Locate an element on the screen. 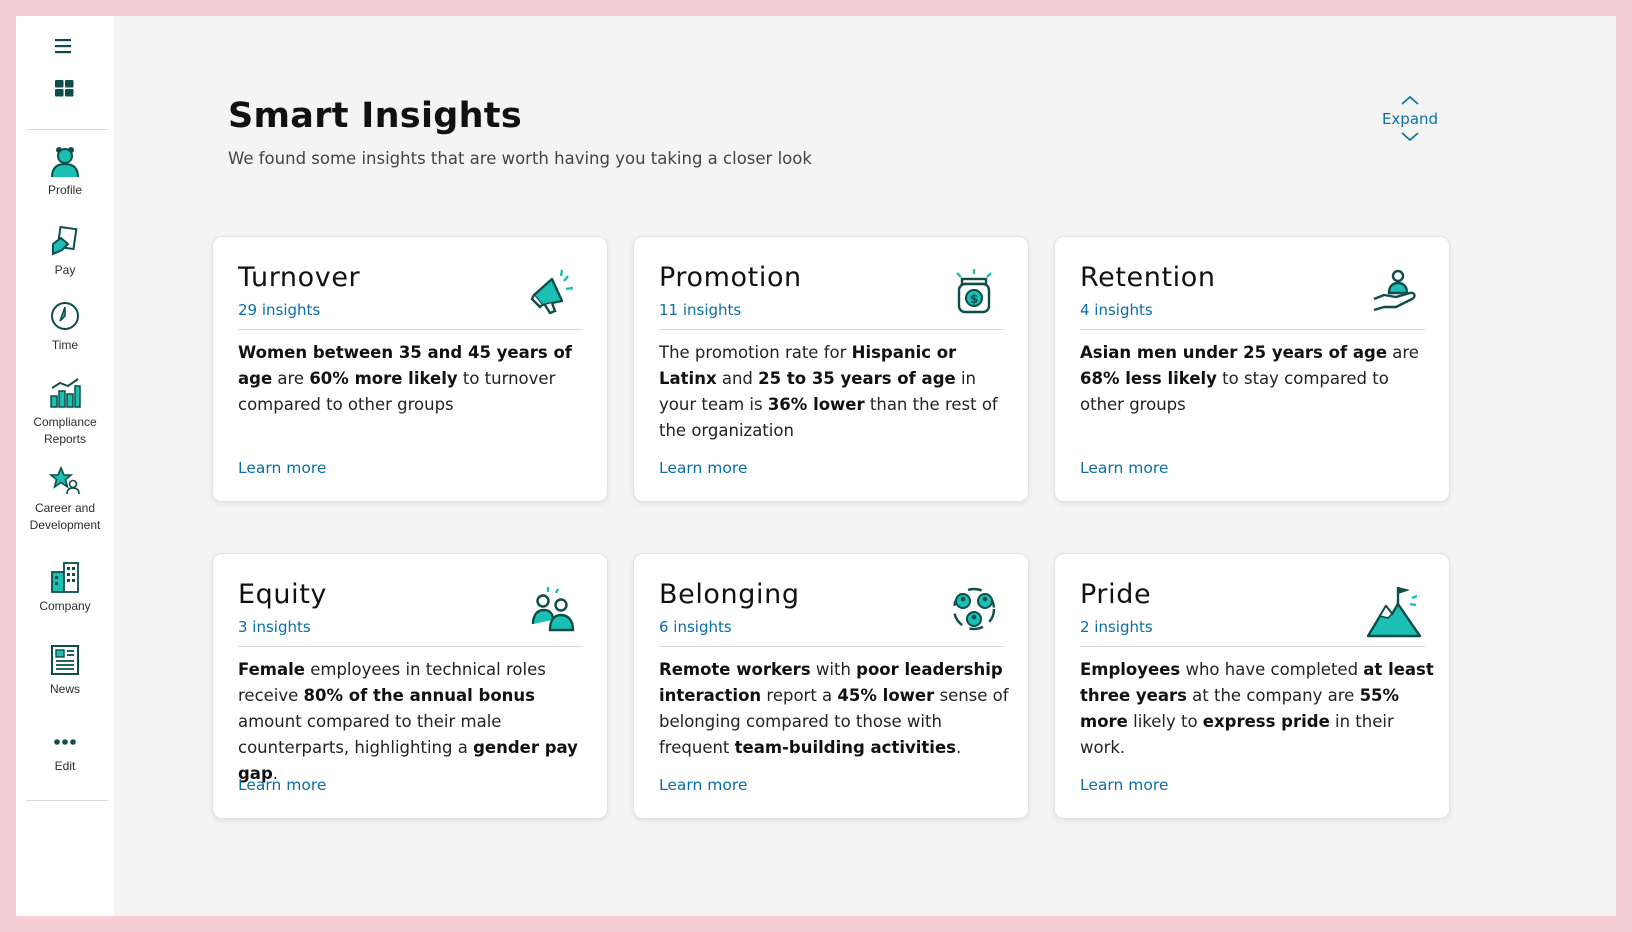 The image size is (1632, 932). money-jar-icon: $ is located at coordinates (974, 291).